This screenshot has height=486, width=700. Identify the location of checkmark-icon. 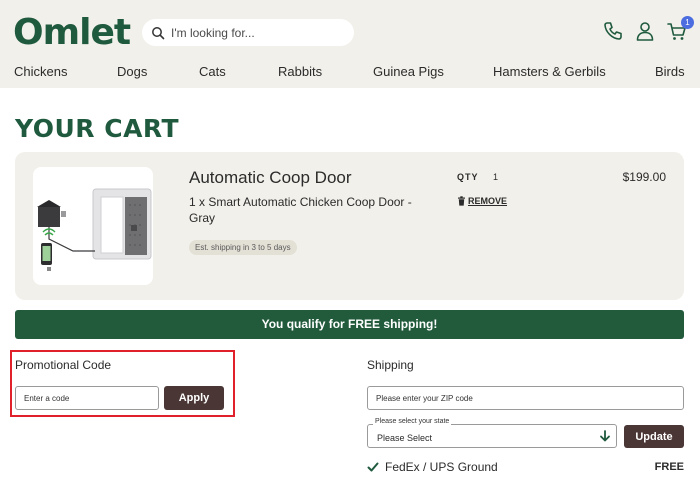
(373, 467).